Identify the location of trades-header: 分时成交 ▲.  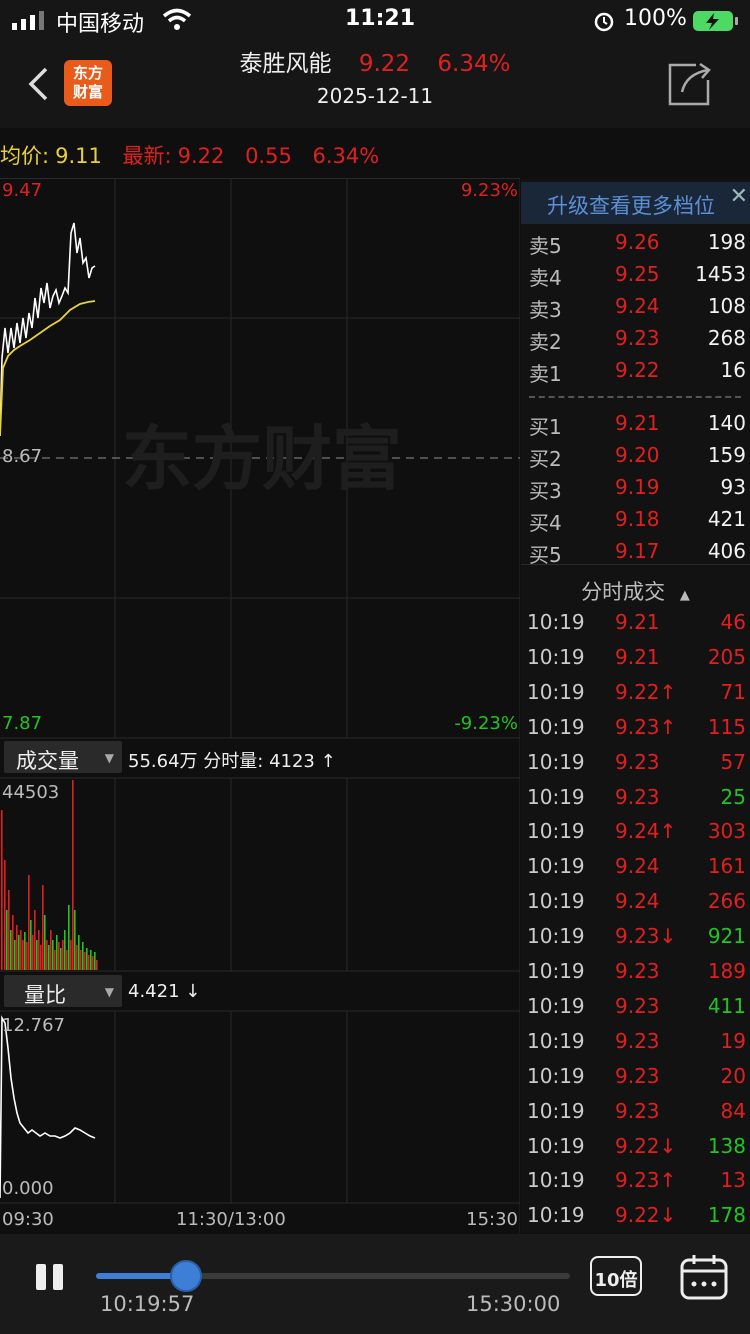
(635, 591).